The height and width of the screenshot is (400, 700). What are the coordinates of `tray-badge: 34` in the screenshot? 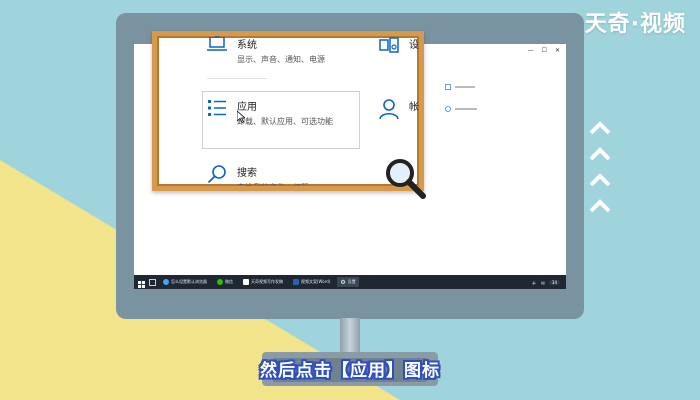 It's located at (554, 282).